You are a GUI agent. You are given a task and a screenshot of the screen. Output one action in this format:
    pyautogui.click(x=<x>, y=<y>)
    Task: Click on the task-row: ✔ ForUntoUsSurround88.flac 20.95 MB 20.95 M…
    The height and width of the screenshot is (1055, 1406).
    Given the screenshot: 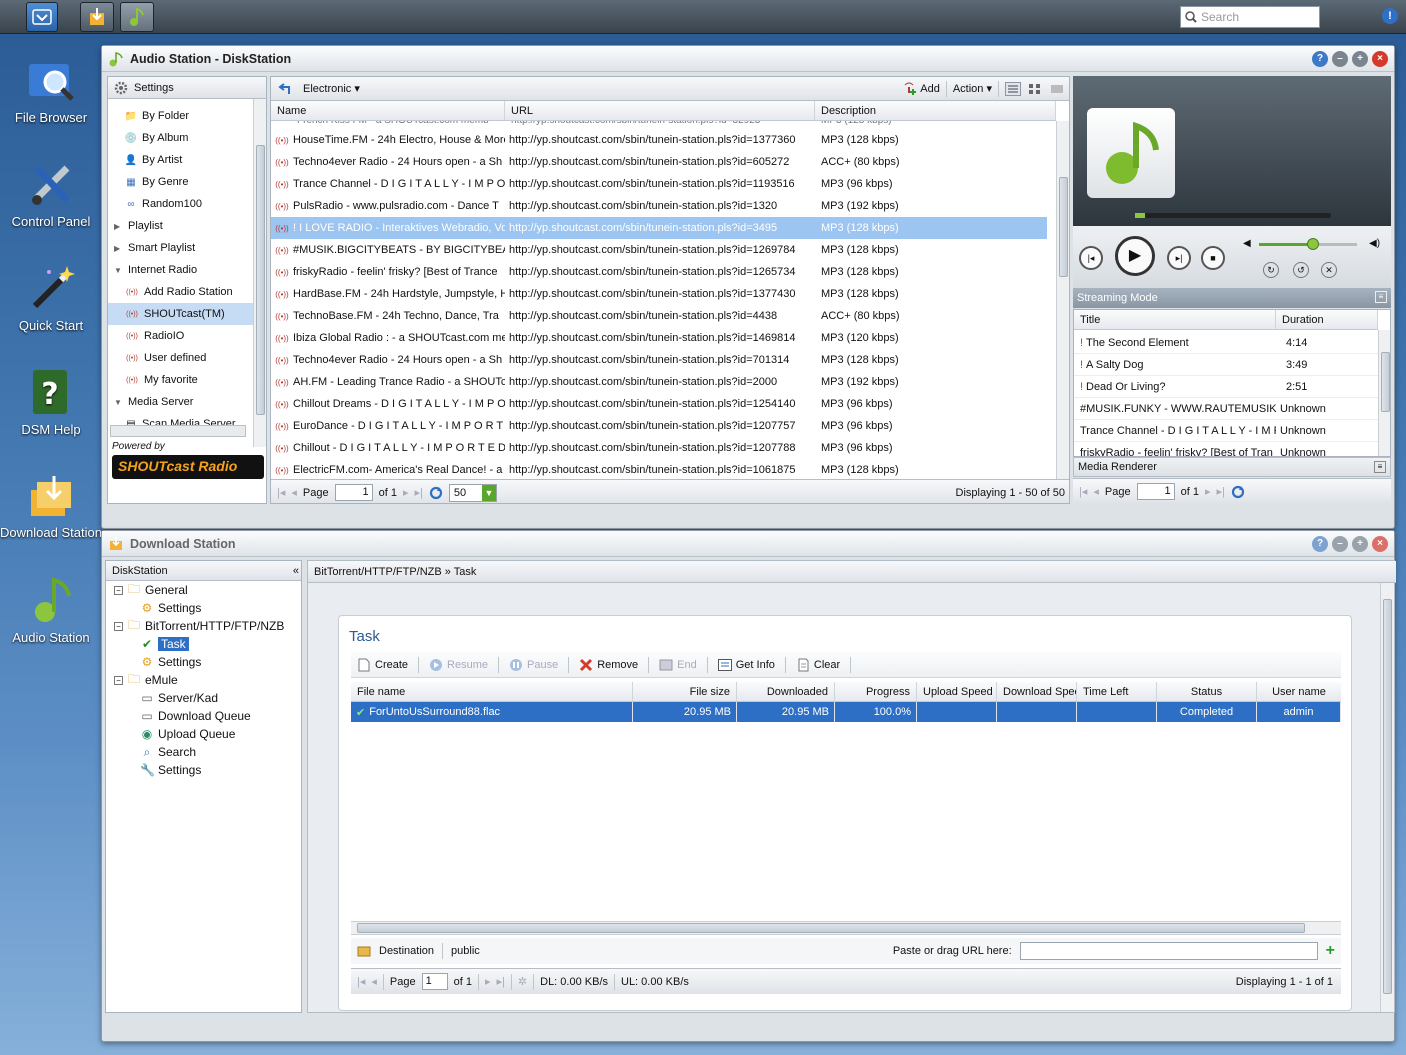 What is the action you would take?
    pyautogui.click(x=846, y=712)
    